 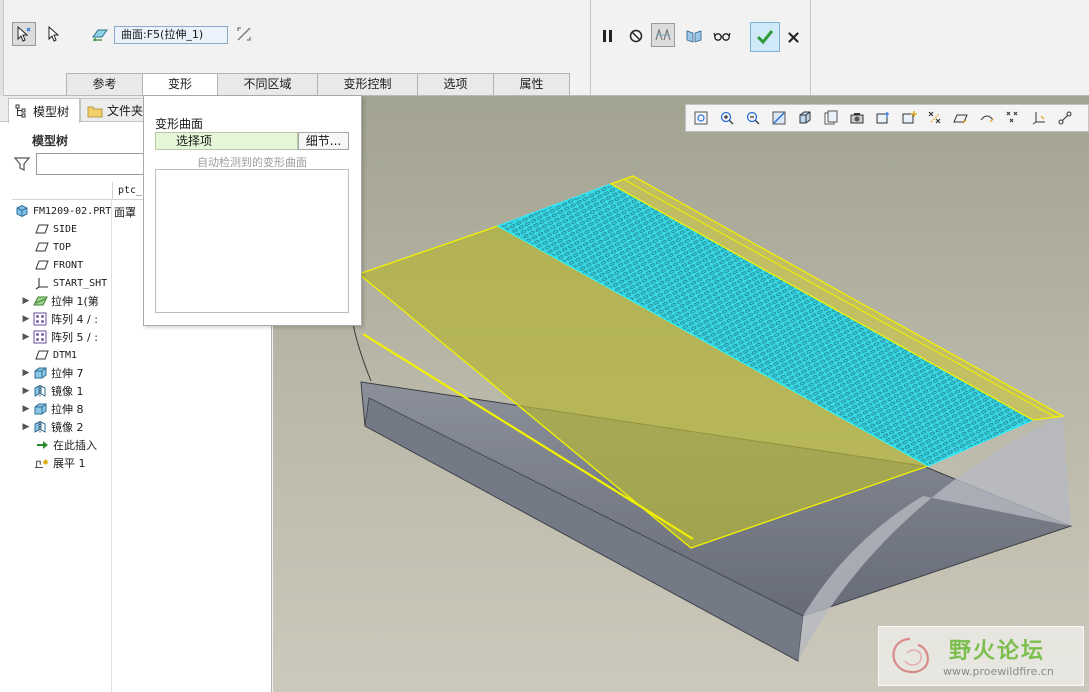 I want to click on no-preview-button, so click(x=636, y=36).